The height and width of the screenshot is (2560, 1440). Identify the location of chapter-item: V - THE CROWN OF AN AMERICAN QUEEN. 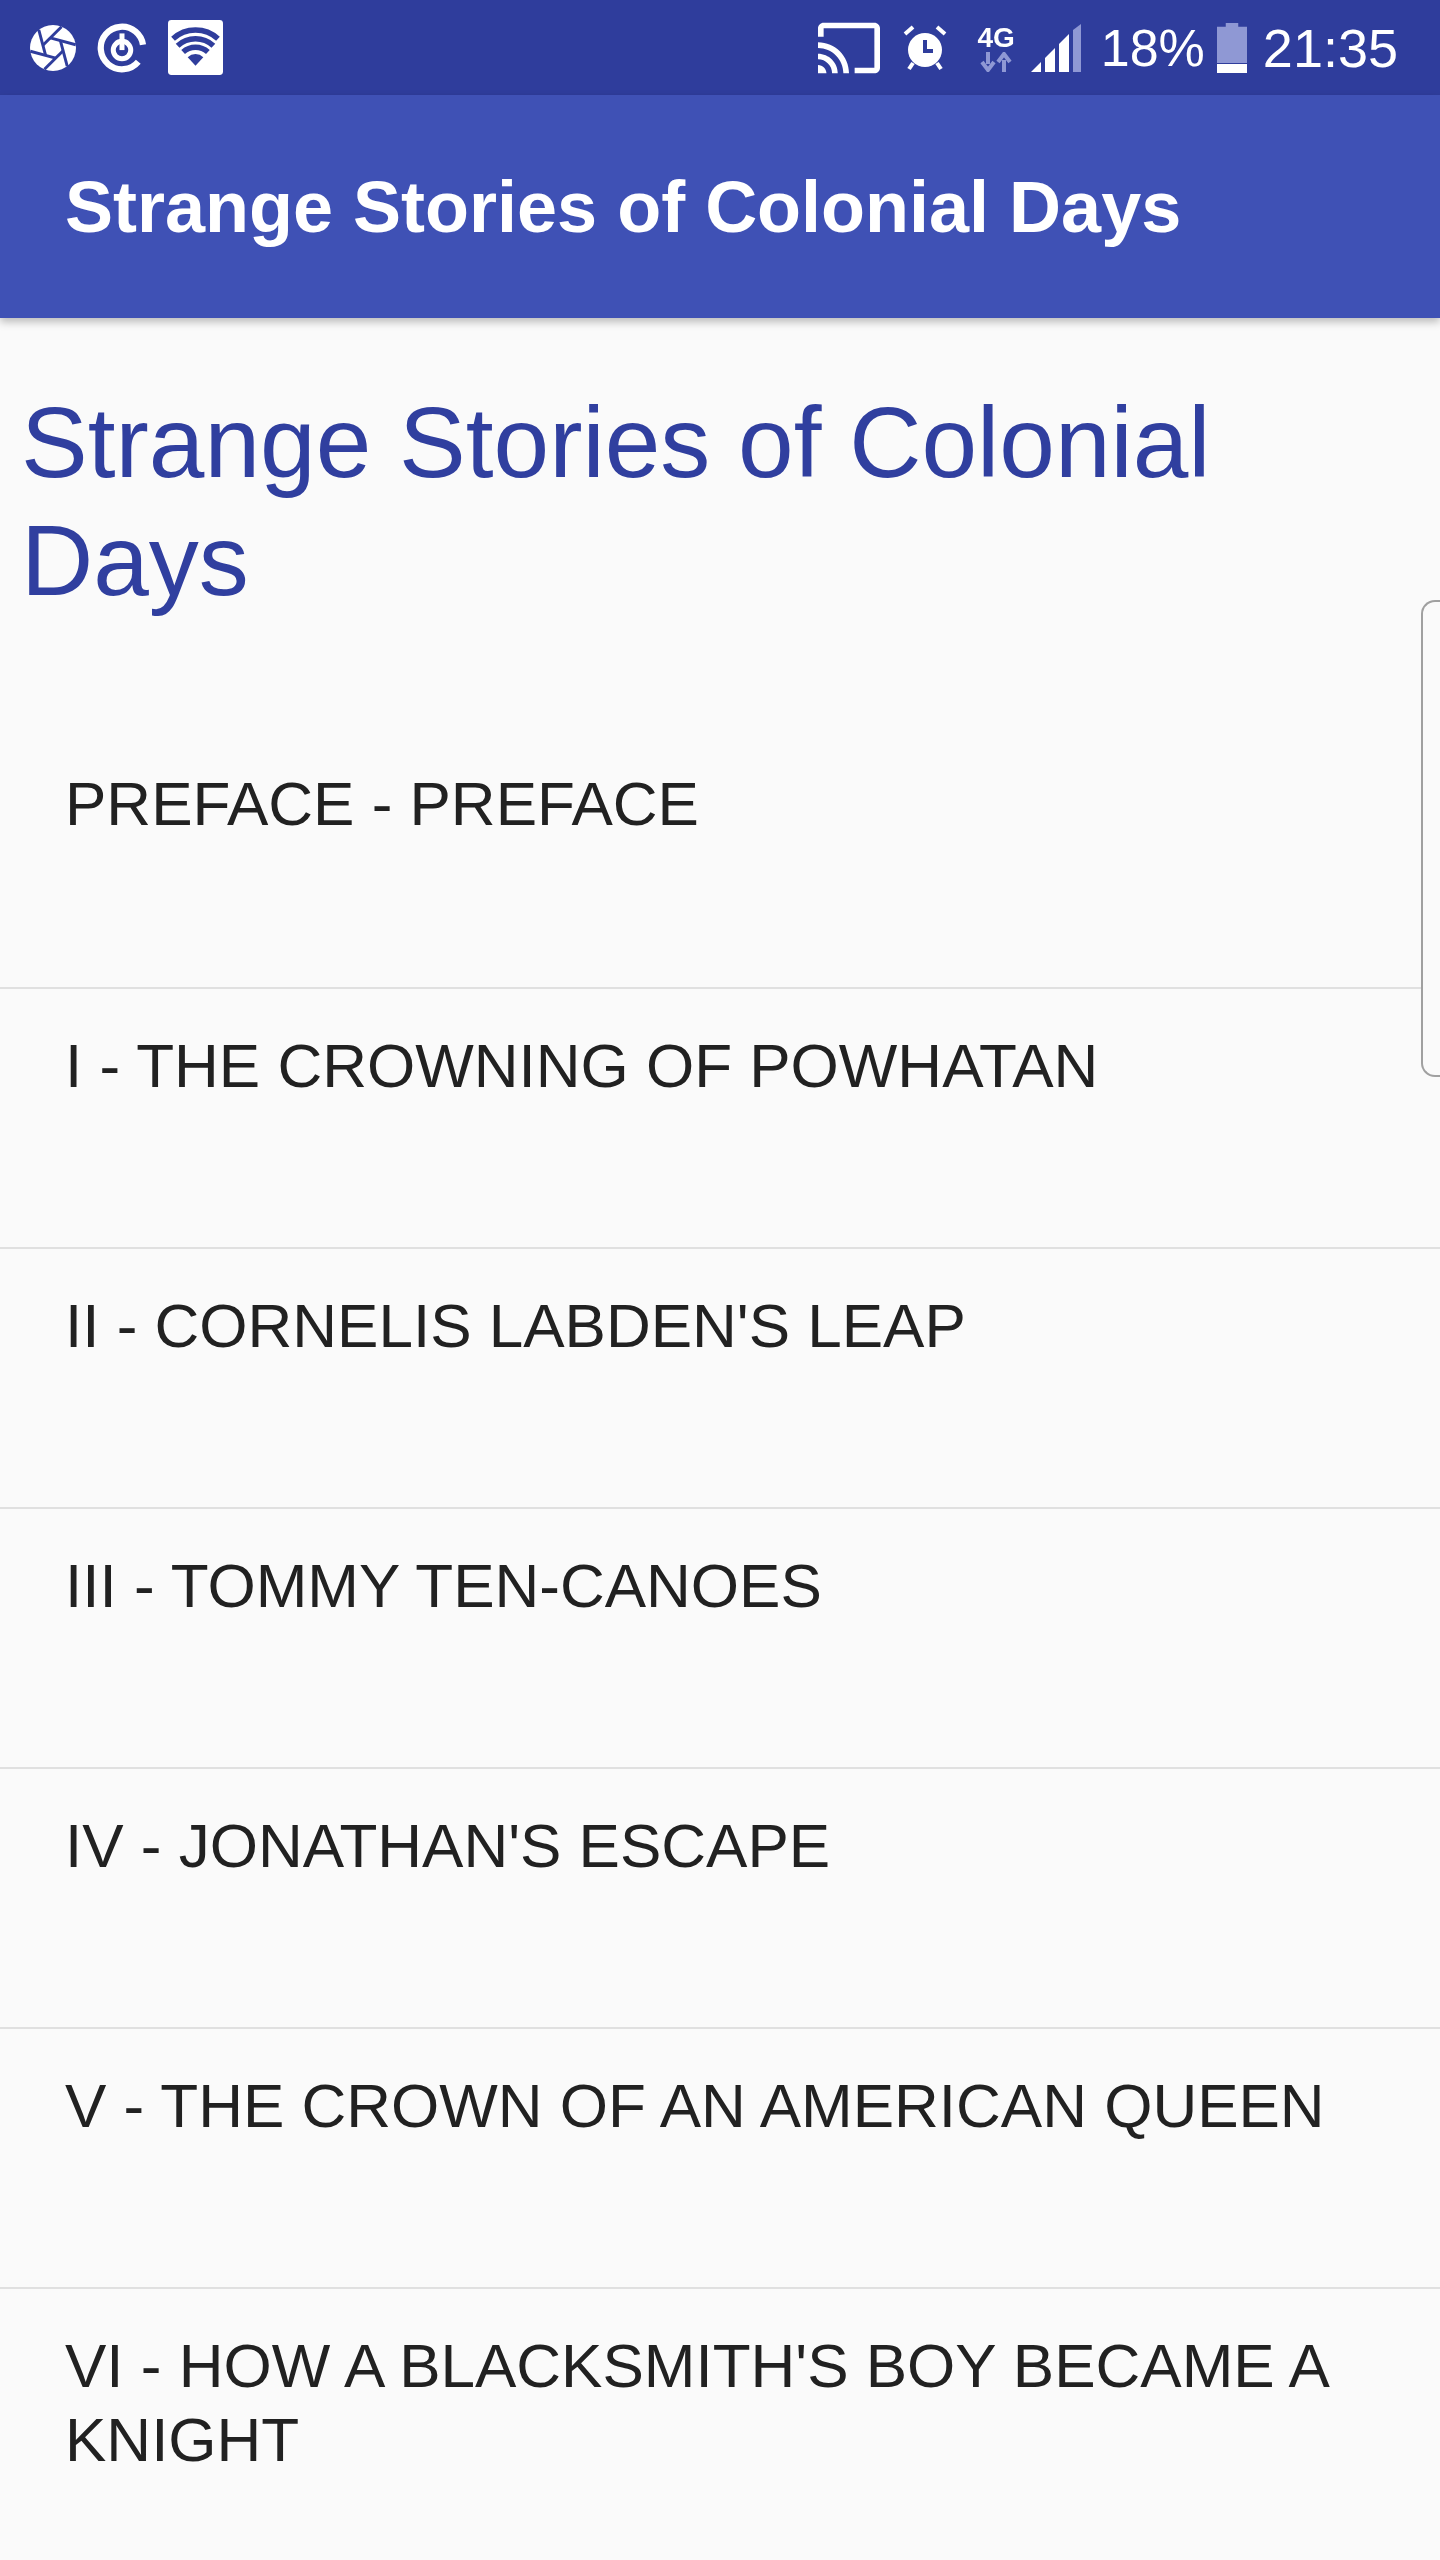
(710, 2158).